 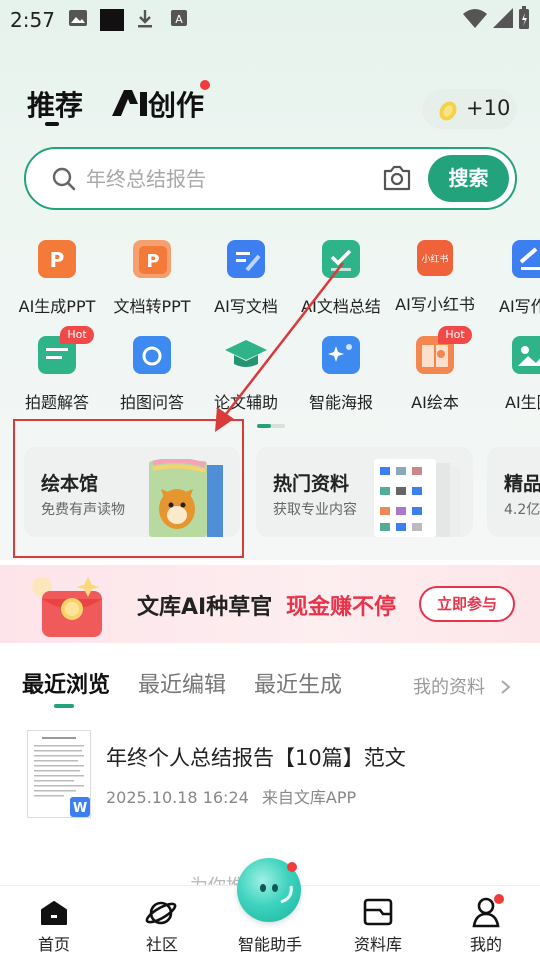 What do you see at coordinates (364, 492) in the screenshot?
I see `card-hot-materials: 热门资料 获取专业内容` at bounding box center [364, 492].